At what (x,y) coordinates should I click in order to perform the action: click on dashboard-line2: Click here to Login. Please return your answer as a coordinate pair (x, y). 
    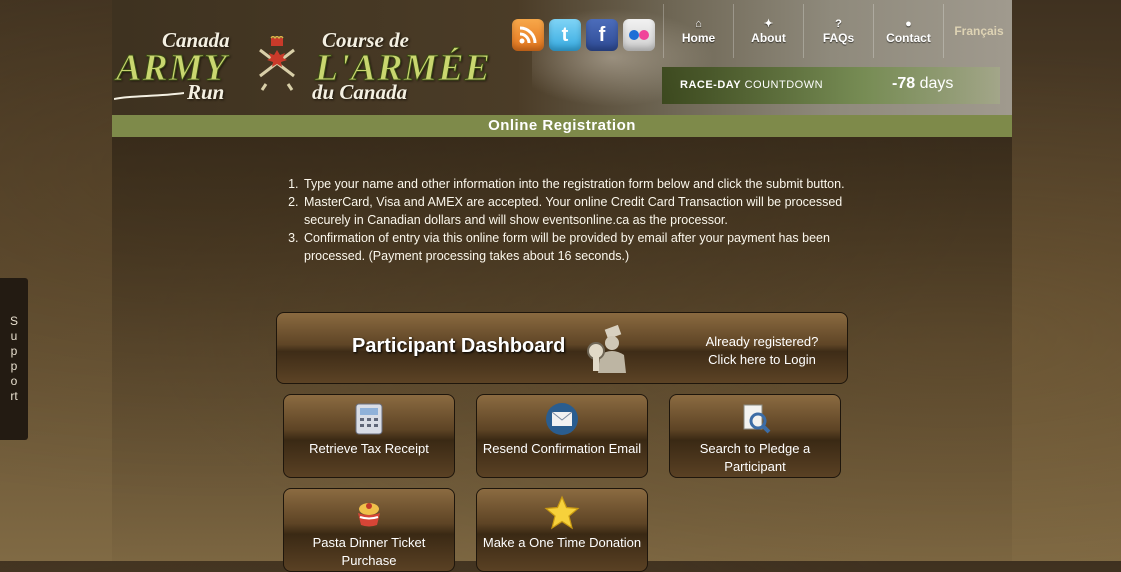
    Looking at the image, I should click on (762, 359).